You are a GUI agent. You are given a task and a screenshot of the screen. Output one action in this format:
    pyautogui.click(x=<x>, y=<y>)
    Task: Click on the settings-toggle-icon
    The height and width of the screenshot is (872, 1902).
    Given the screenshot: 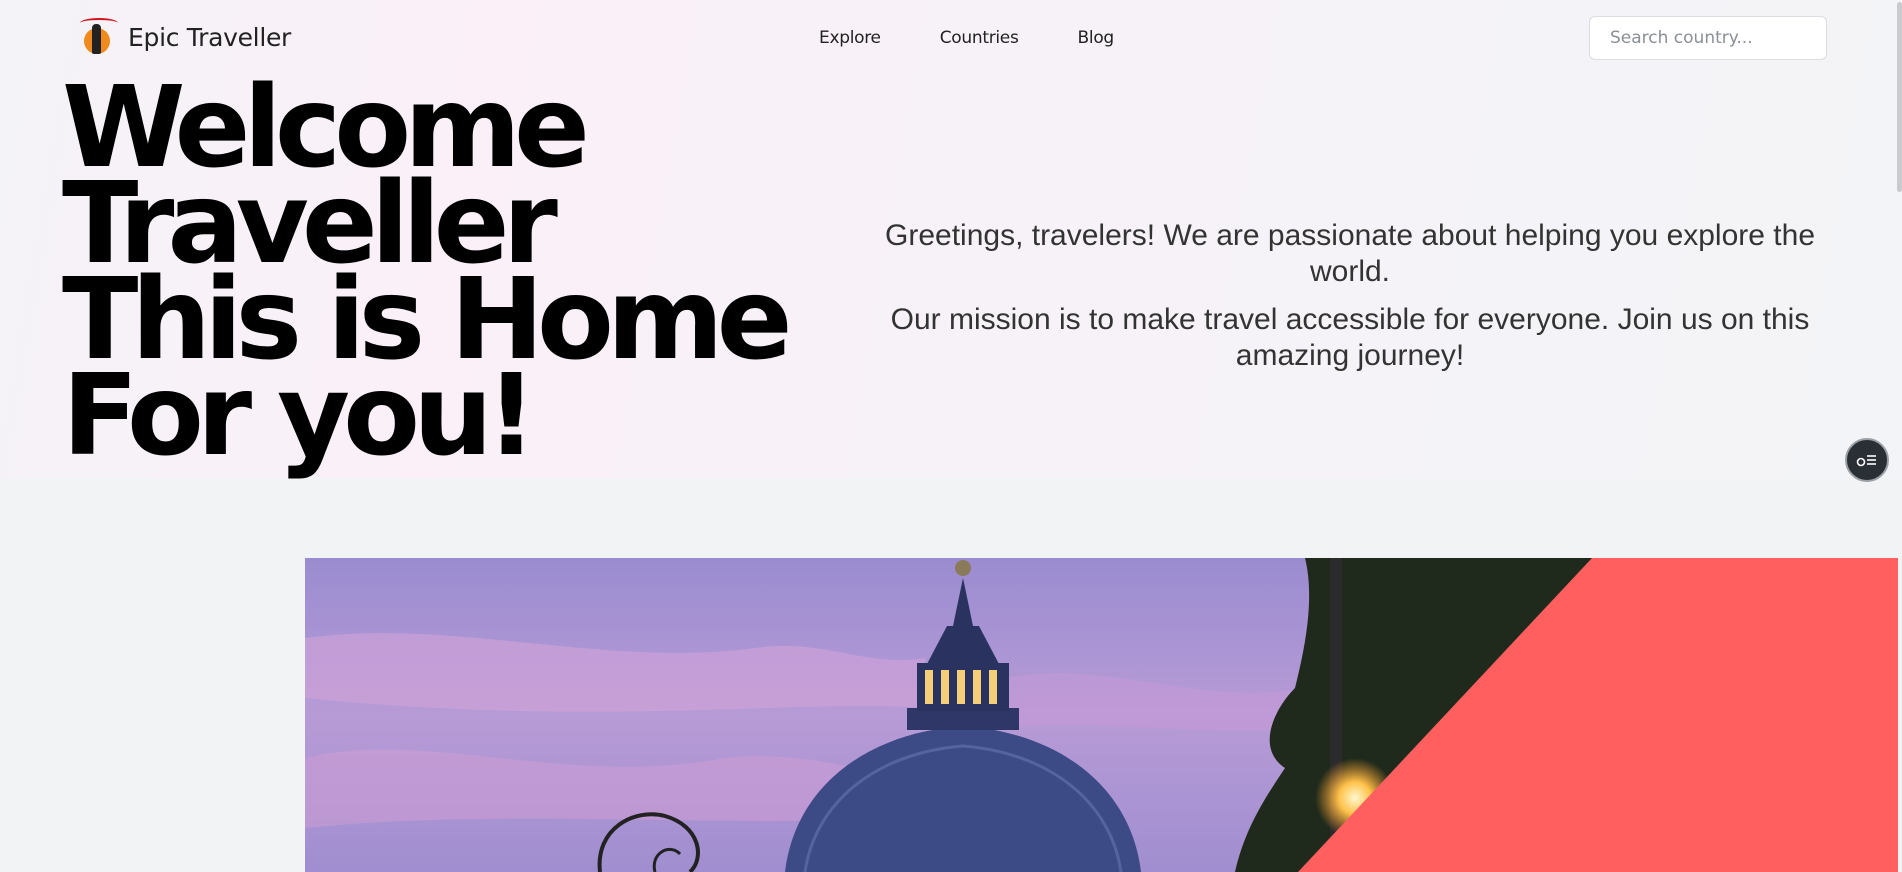 What is the action you would take?
    pyautogui.click(x=1866, y=461)
    